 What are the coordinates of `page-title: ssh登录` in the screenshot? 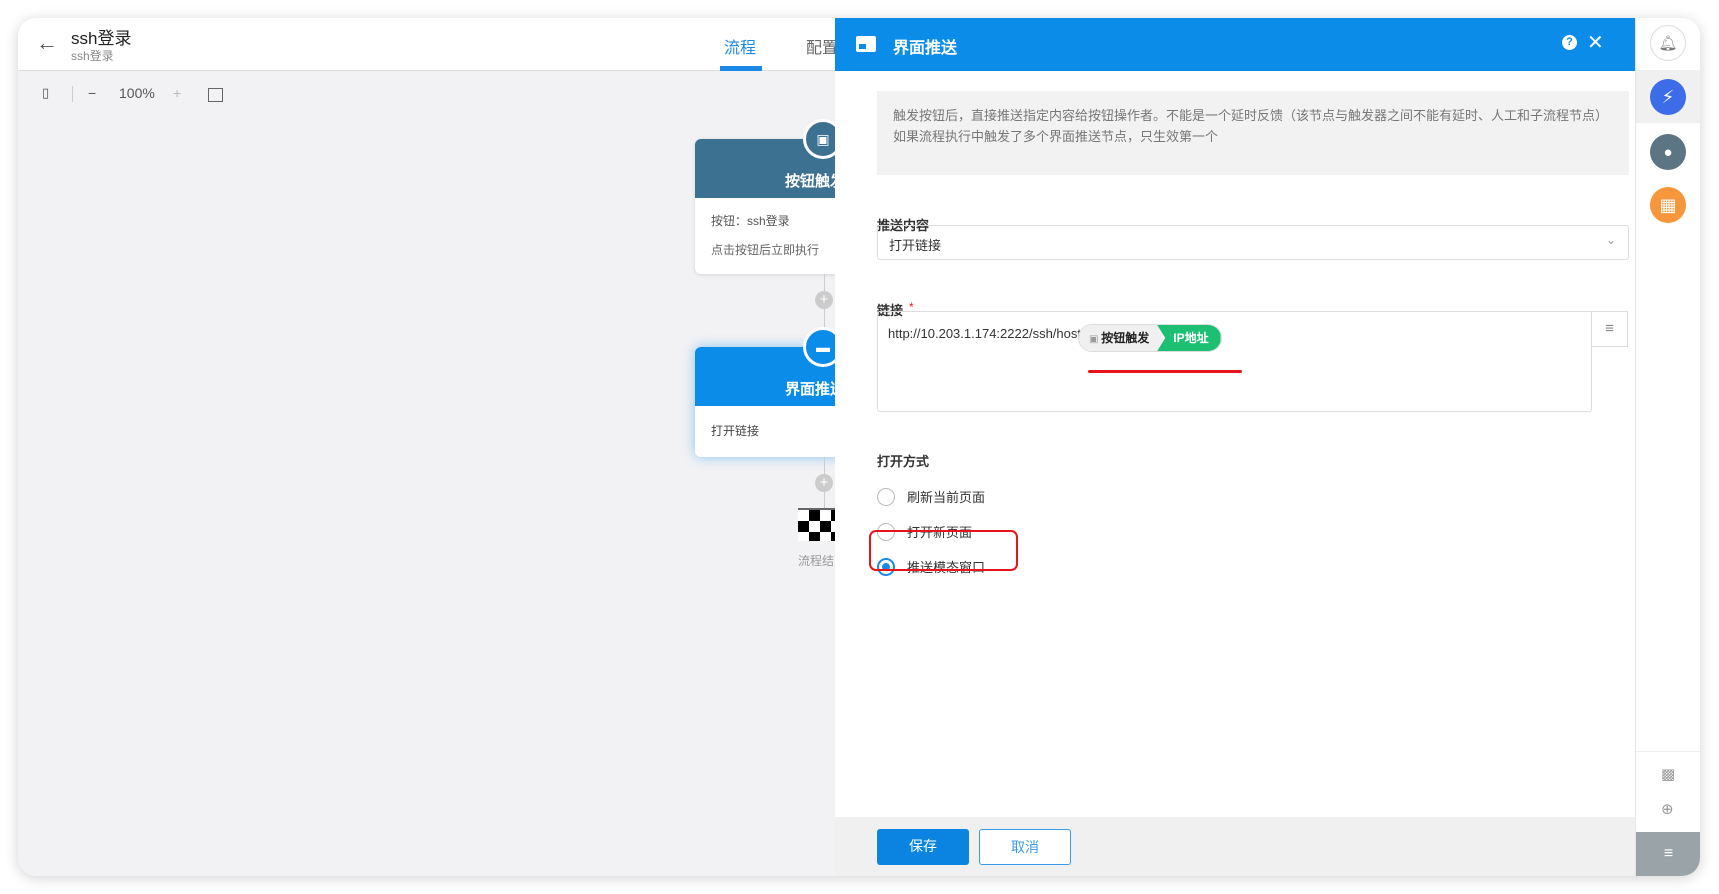 It's located at (101, 38).